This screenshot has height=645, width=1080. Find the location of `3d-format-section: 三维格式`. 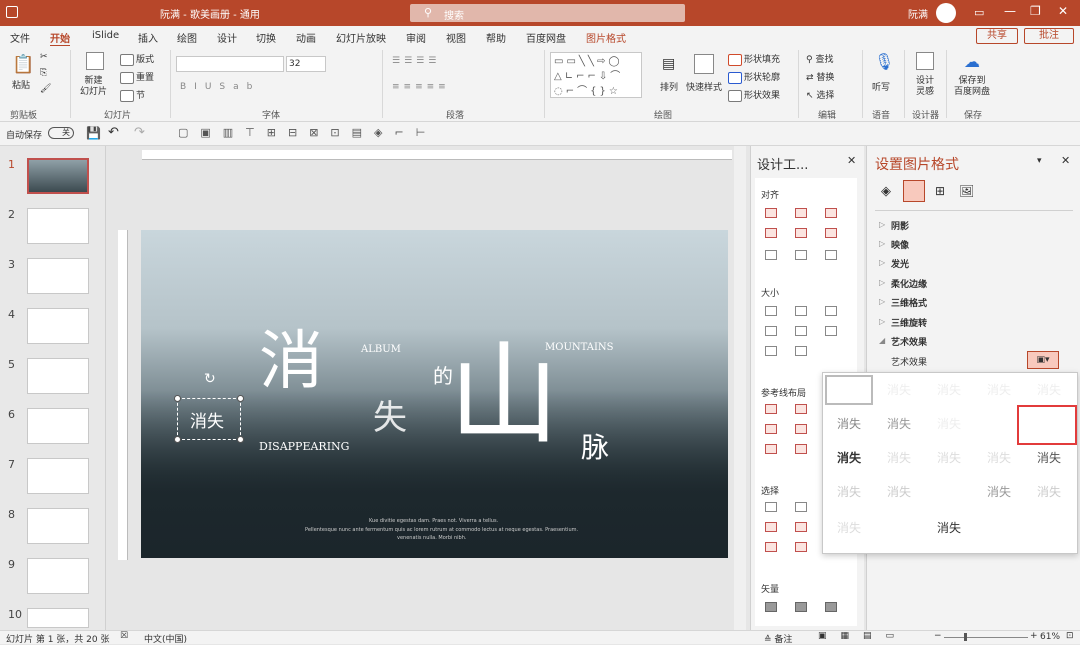

3d-format-section: 三维格式 is located at coordinates (909, 302).